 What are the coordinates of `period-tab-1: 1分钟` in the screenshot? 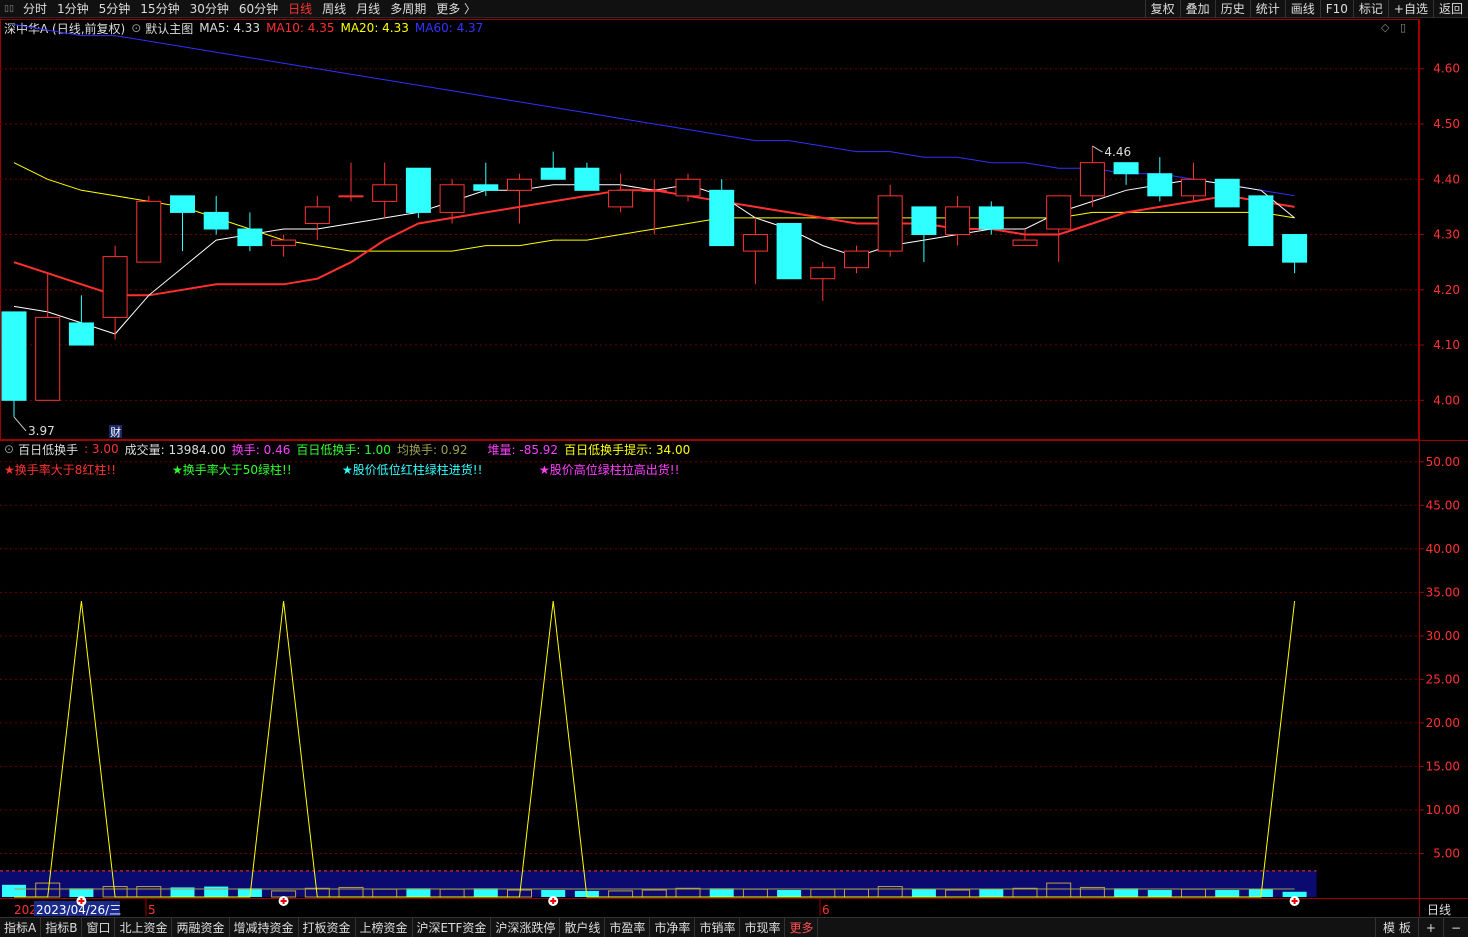 It's located at (73, 9).